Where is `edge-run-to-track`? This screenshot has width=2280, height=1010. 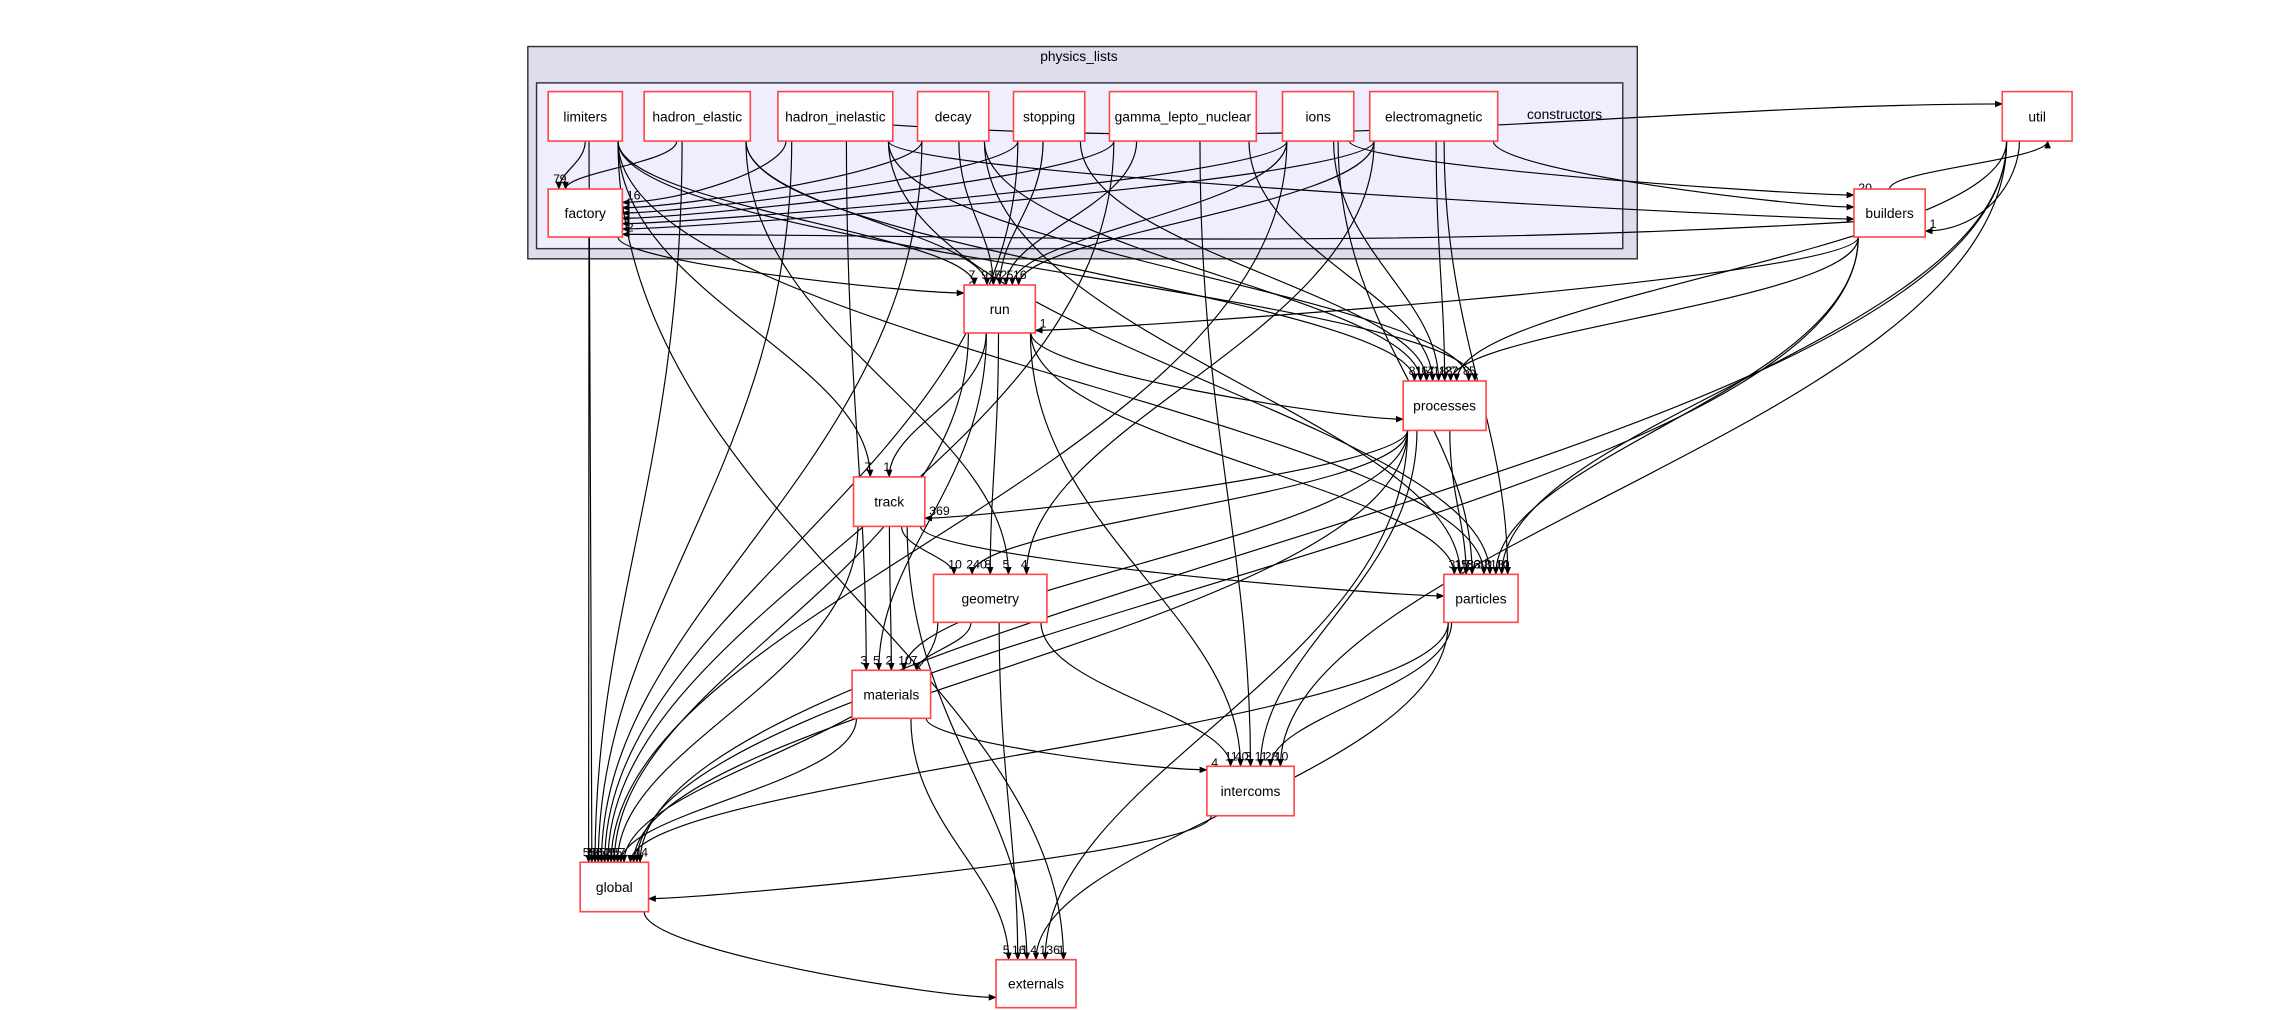 edge-run-to-track is located at coordinates (936, 405).